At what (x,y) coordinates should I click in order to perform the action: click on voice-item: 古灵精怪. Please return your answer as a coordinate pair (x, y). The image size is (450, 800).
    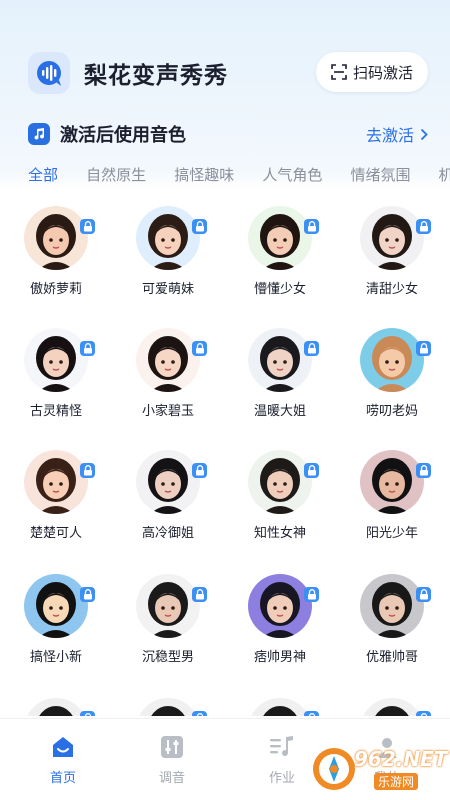
    Looking at the image, I should click on (56, 381).